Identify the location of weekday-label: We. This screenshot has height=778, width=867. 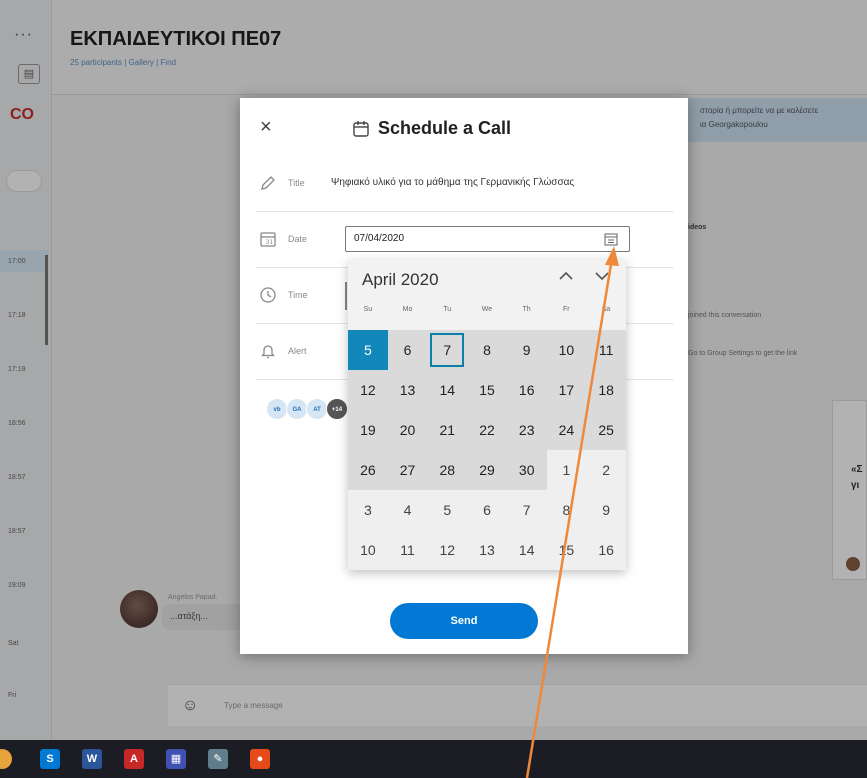
(487, 309).